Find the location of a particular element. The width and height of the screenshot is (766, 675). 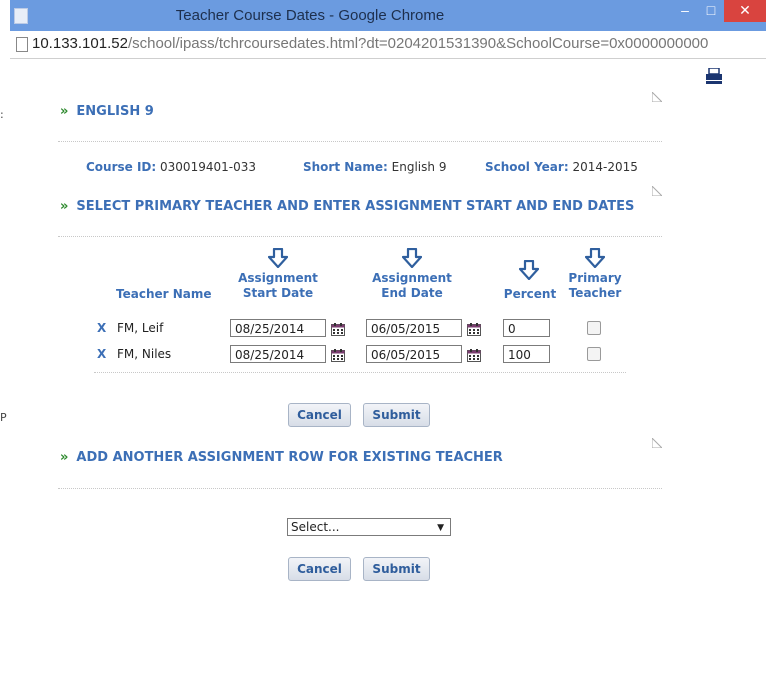

percent-input: 0 is located at coordinates (526, 328).